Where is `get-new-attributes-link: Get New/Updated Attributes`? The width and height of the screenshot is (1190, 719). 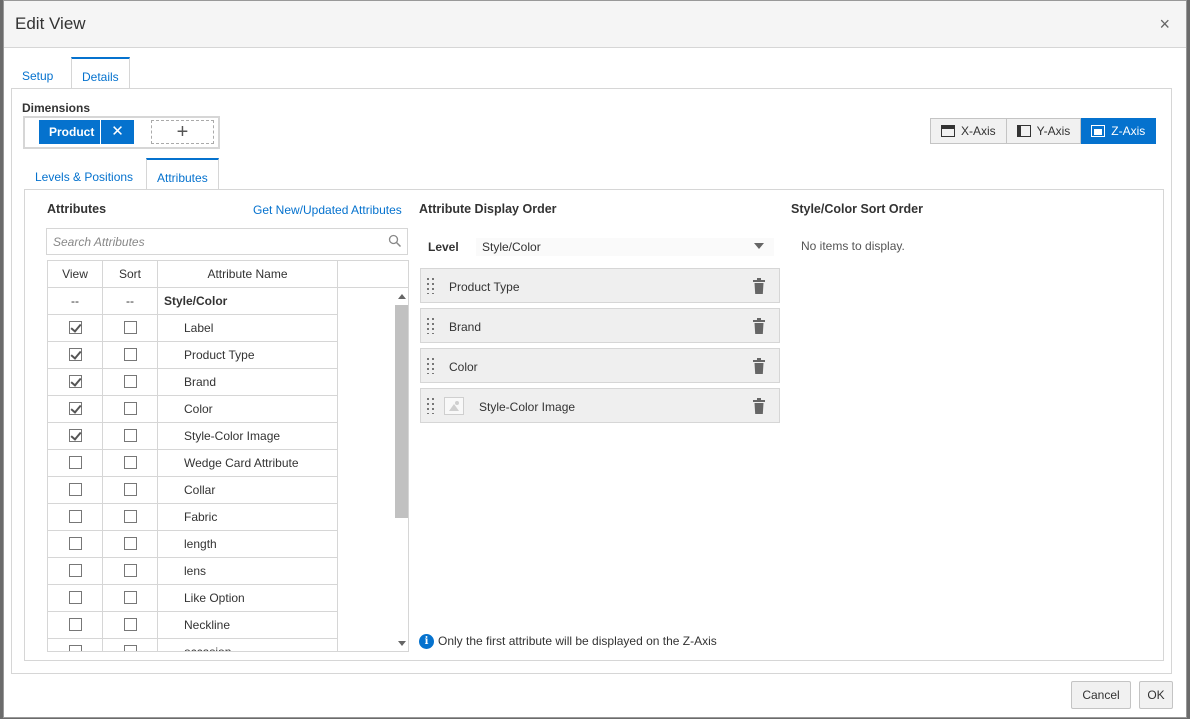
get-new-attributes-link: Get New/Updated Attributes is located at coordinates (327, 210).